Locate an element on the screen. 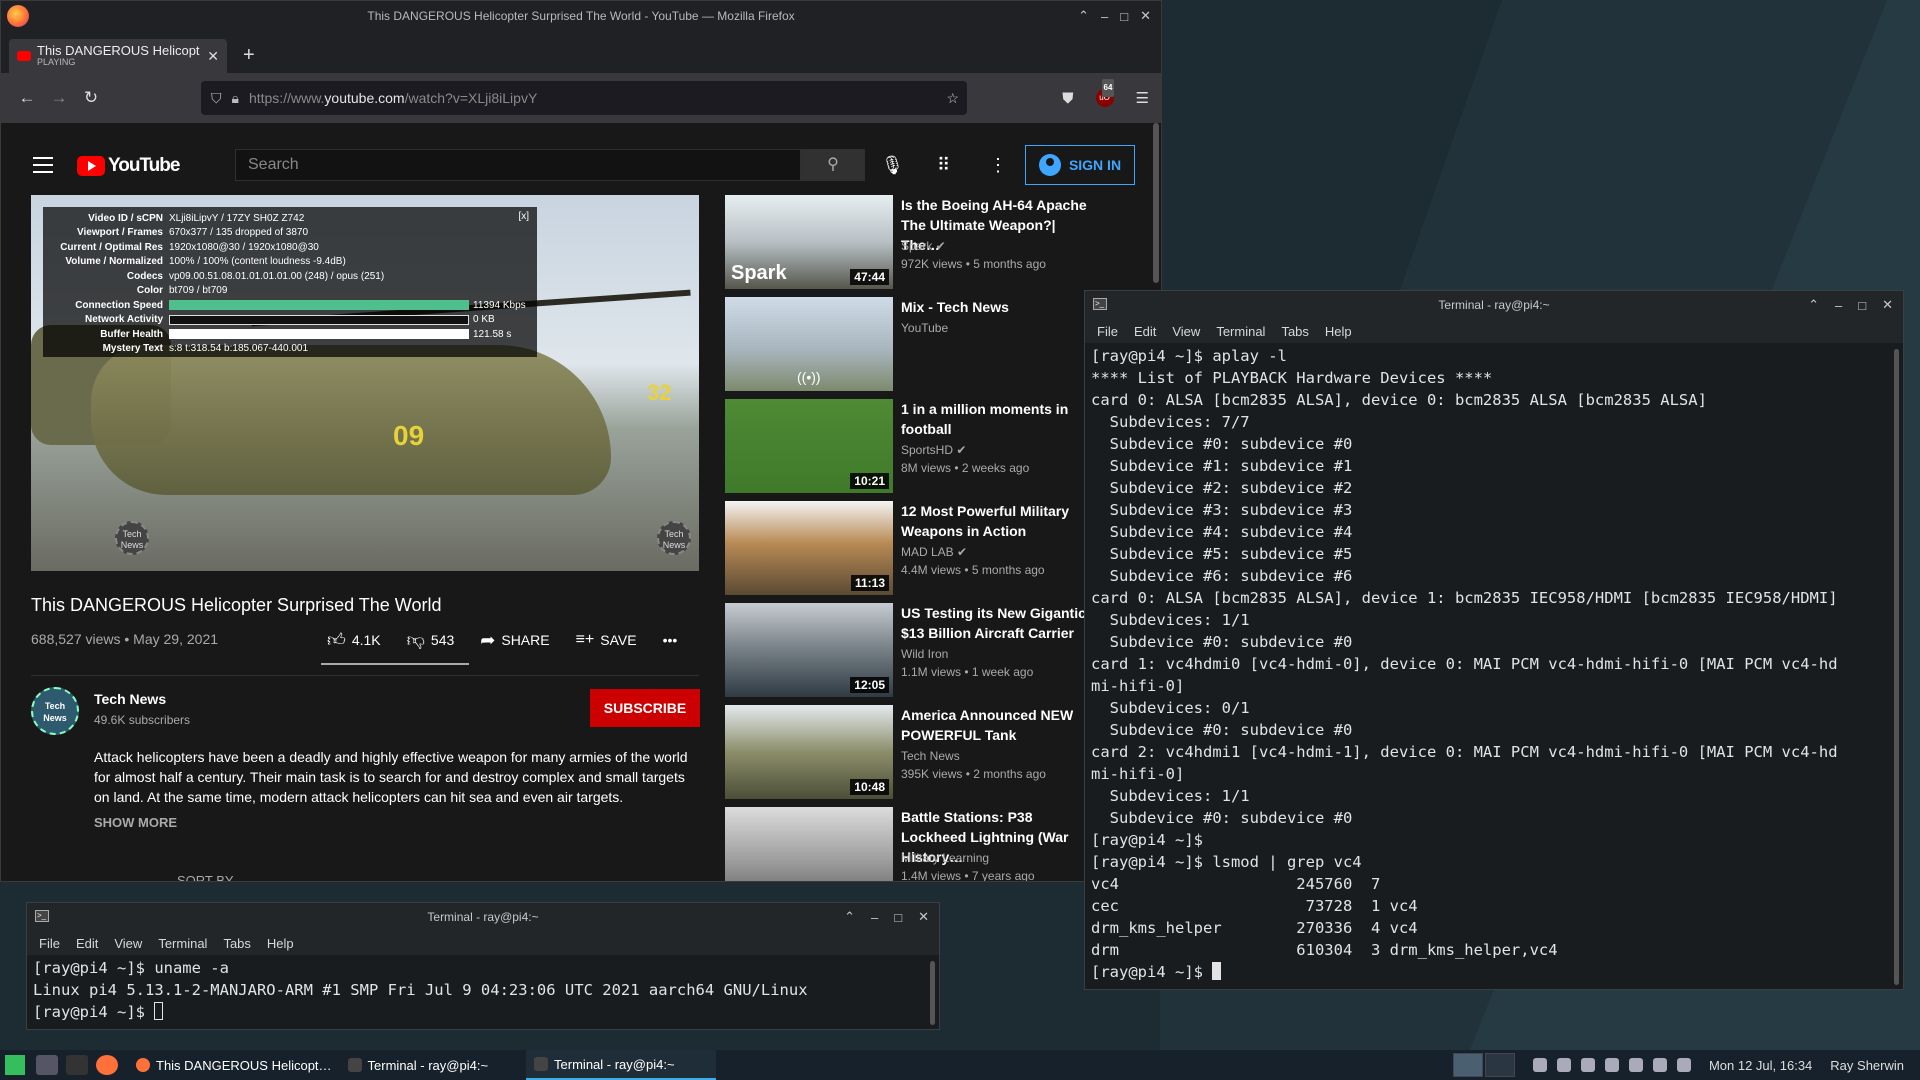 Image resolution: width=1920 pixels, height=1080 pixels. more-actions-button: ••• is located at coordinates (670, 640).